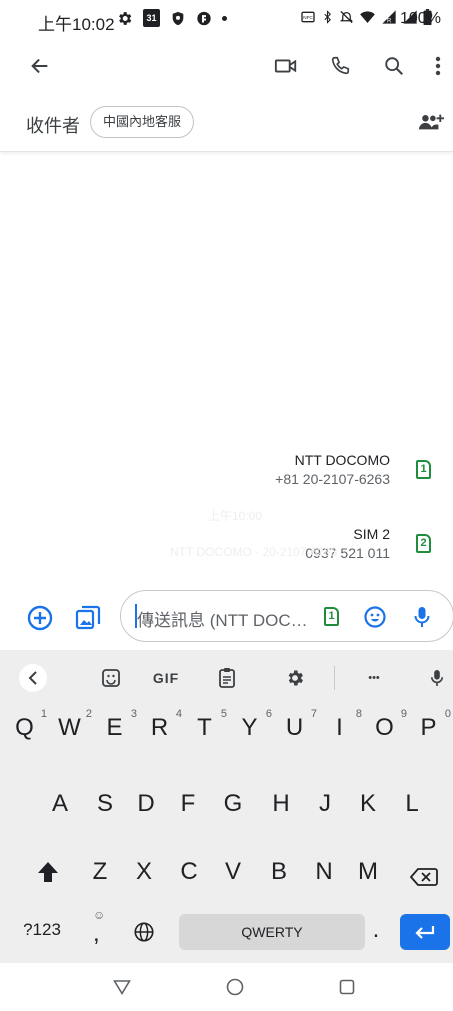 This screenshot has width=453, height=1011. What do you see at coordinates (166, 678) in the screenshot?
I see `gif-button: GIF` at bounding box center [166, 678].